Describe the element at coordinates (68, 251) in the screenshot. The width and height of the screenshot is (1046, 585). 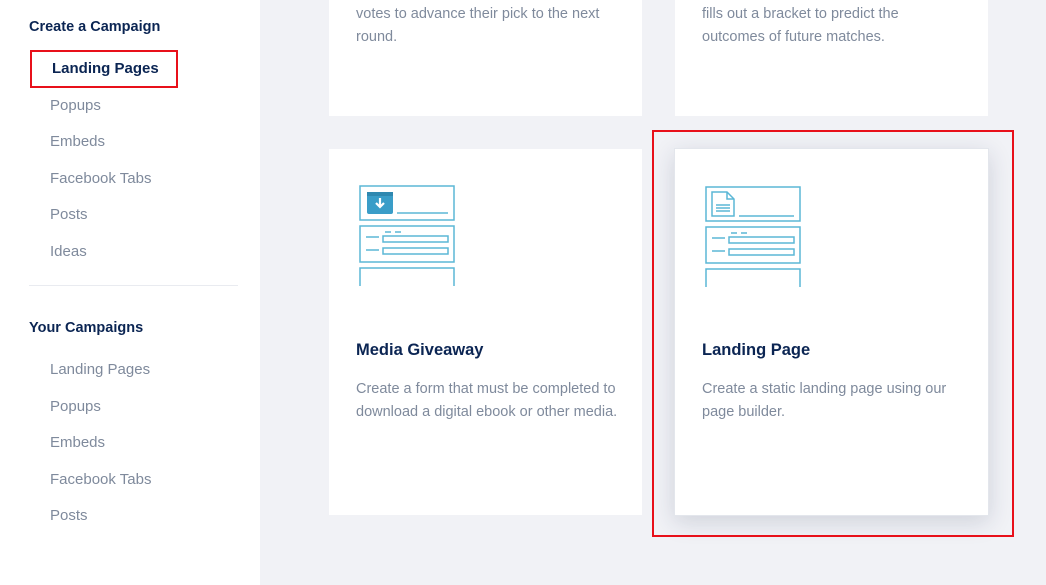
I see `sidebar-item-ideas: Ideas` at that location.